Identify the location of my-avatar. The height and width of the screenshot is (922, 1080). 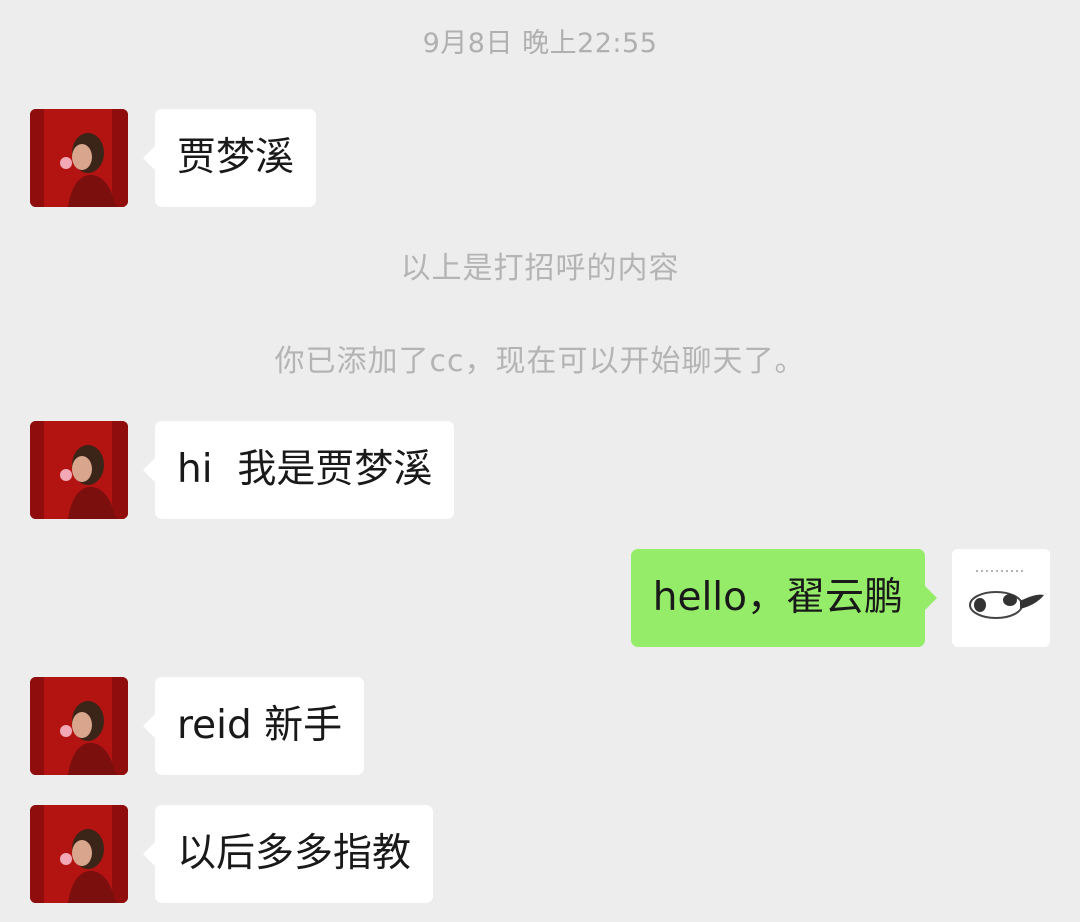
(1001, 598).